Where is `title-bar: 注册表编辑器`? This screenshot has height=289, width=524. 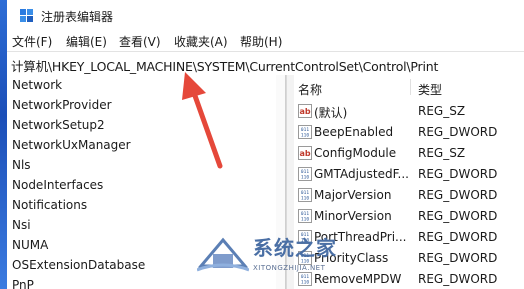 title-bar: 注册表编辑器 is located at coordinates (265, 15).